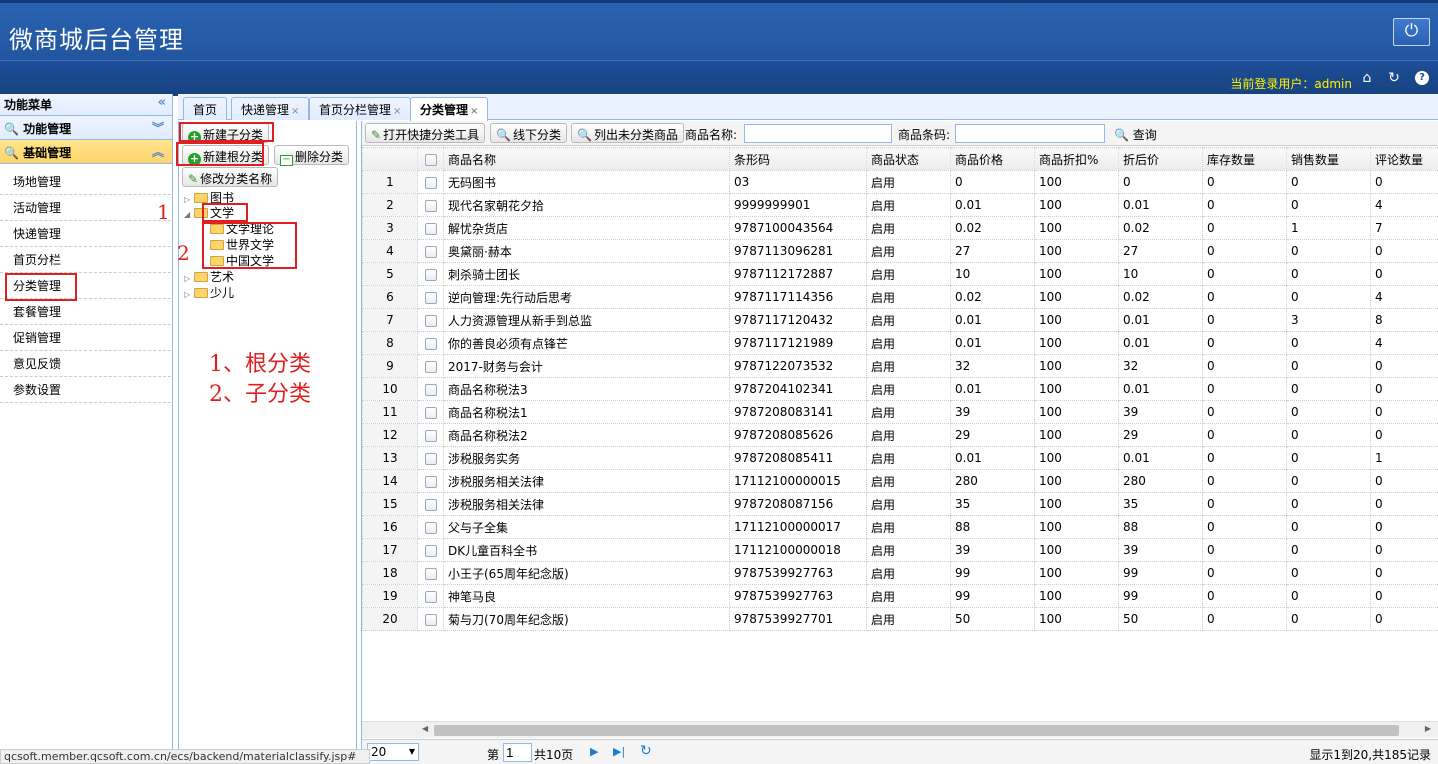  I want to click on column-header: 商品名称, so click(586, 159).